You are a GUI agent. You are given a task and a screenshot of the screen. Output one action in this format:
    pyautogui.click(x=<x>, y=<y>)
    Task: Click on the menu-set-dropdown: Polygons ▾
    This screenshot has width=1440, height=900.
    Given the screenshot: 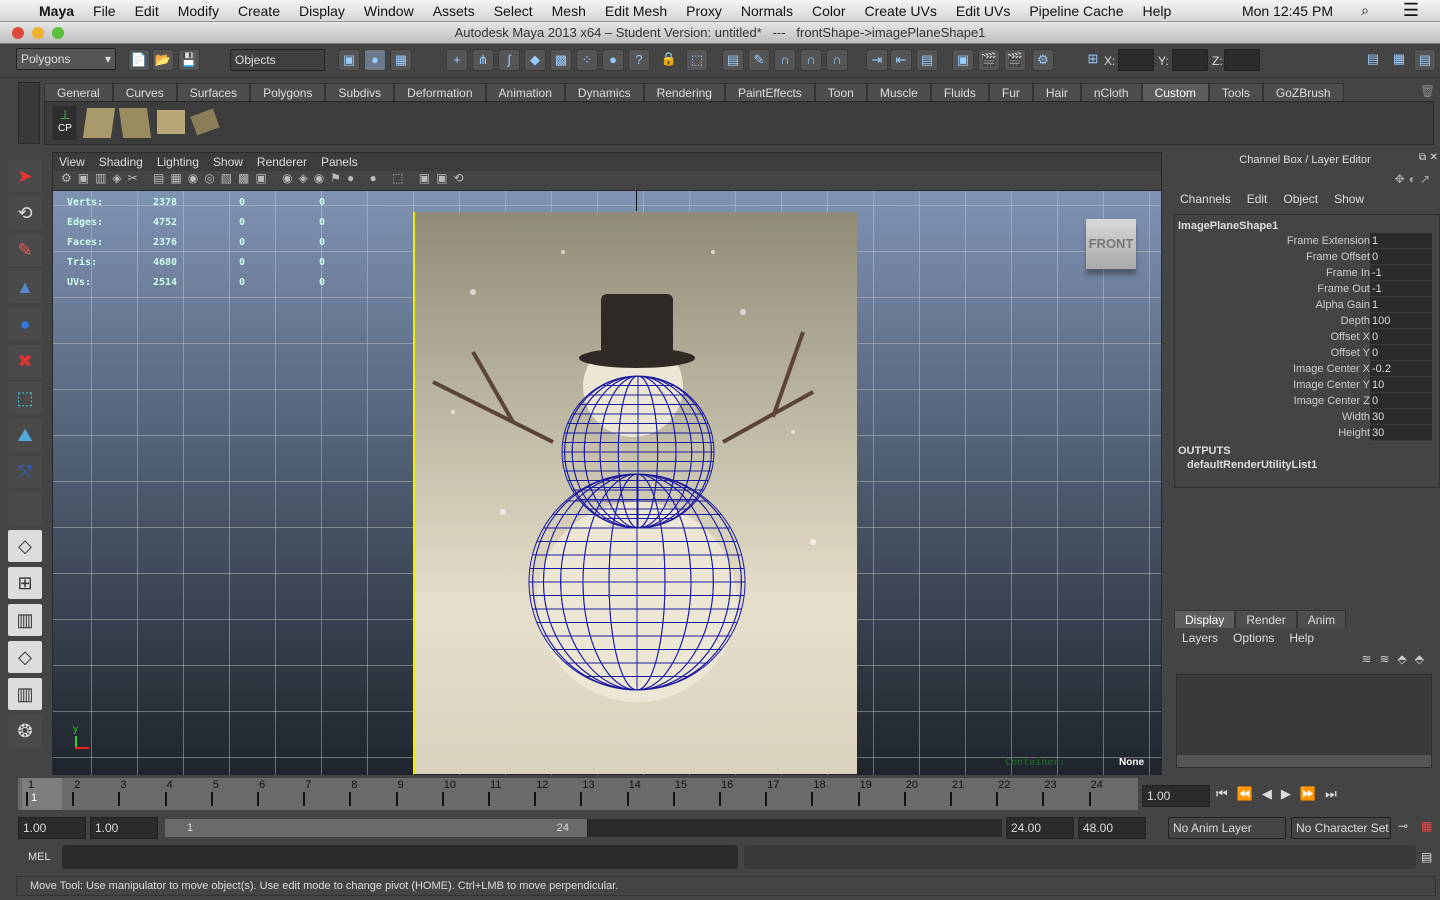 What is the action you would take?
    pyautogui.click(x=66, y=59)
    